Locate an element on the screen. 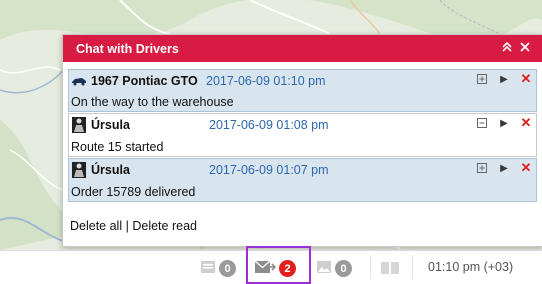 The width and height of the screenshot is (542, 284). images-count-badge: 0 is located at coordinates (343, 268).